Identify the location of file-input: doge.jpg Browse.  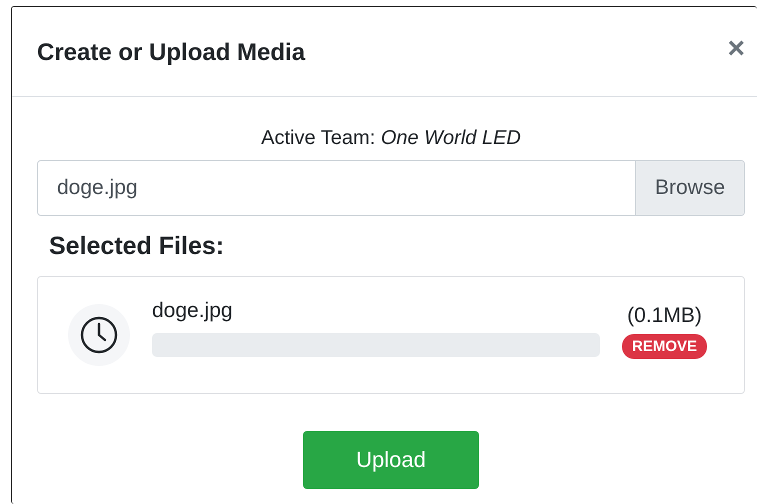
(391, 188).